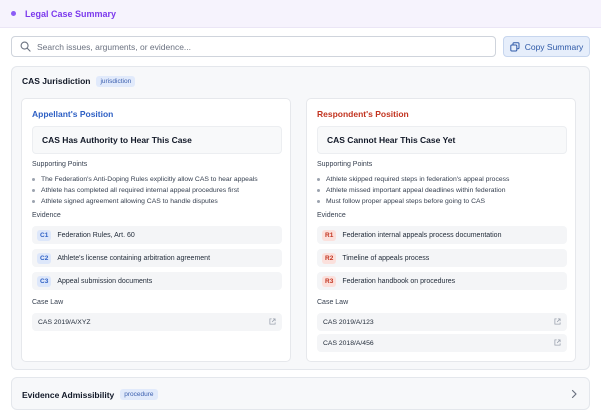 The width and height of the screenshot is (601, 415). I want to click on evidence-id-badge: R3, so click(329, 281).